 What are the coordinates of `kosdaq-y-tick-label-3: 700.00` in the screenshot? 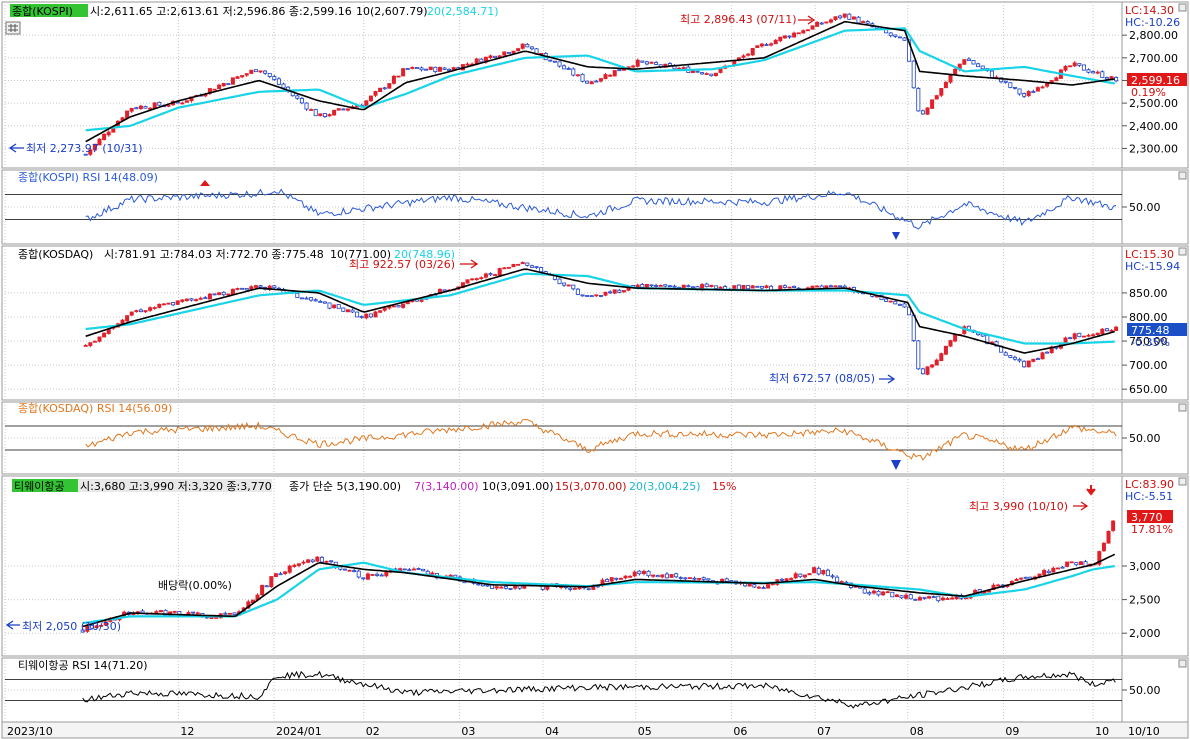 It's located at (1148, 365).